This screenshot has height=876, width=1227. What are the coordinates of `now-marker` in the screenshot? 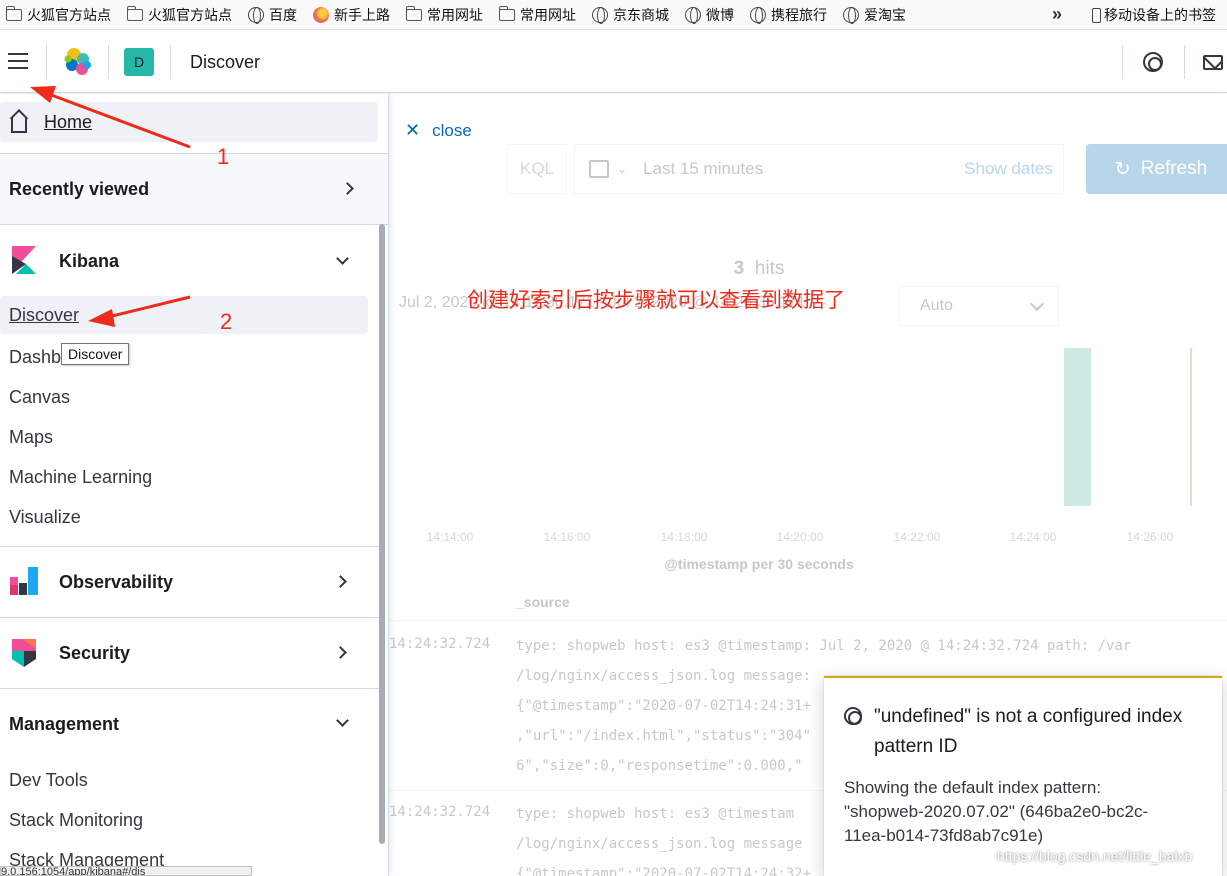 It's located at (1191, 427).